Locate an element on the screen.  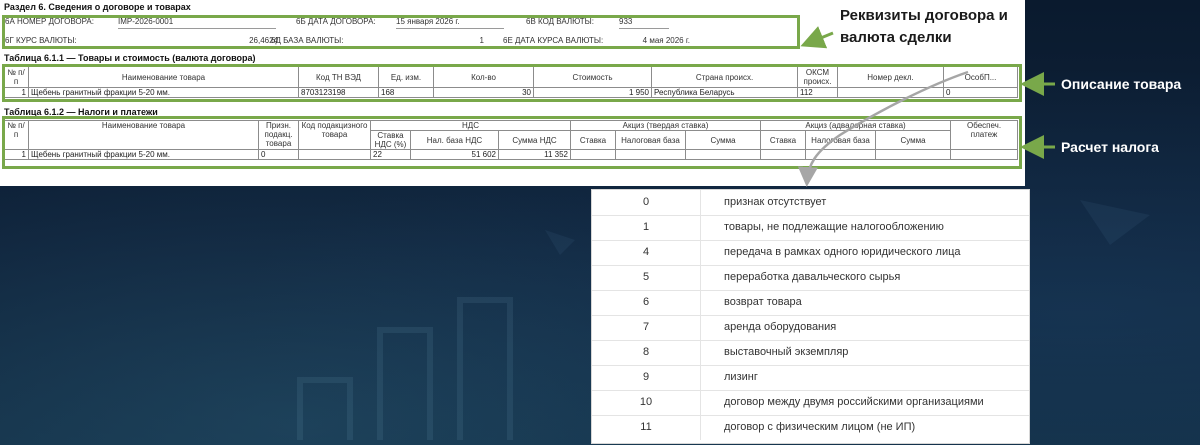
code-description: лизинг is located at coordinates (741, 377).